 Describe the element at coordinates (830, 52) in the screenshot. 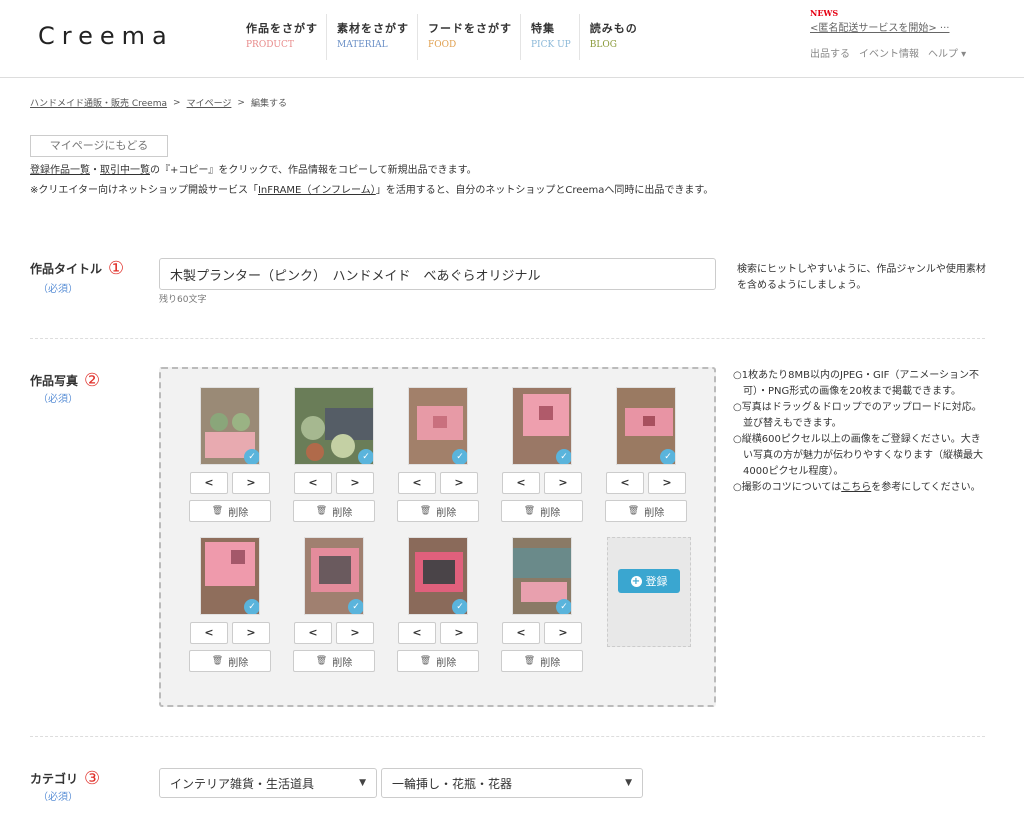

I see `subnav-sell: 出品する` at that location.